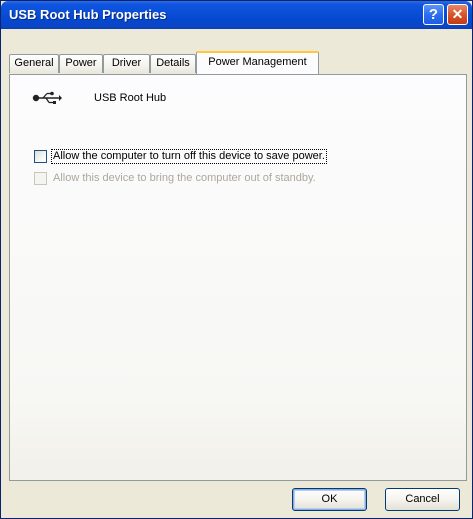 The width and height of the screenshot is (473, 519). Describe the element at coordinates (47, 98) in the screenshot. I see `usb-icon` at that location.